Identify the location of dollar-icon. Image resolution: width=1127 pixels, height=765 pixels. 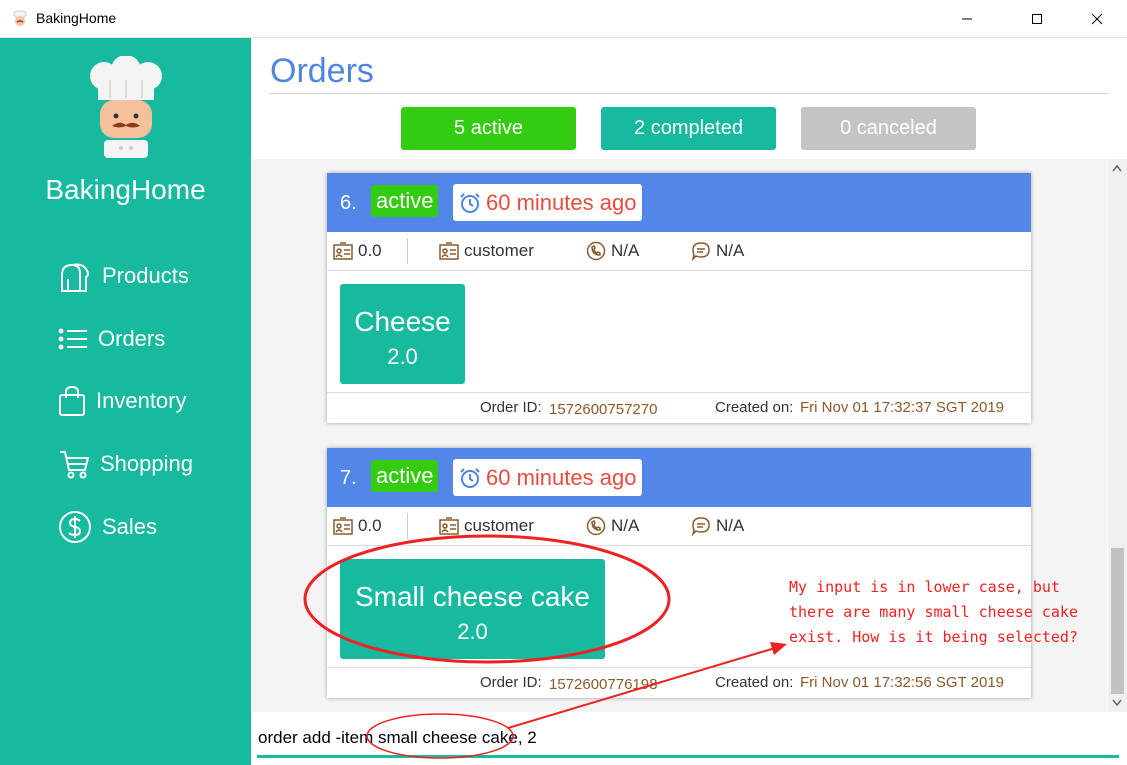
(75, 527).